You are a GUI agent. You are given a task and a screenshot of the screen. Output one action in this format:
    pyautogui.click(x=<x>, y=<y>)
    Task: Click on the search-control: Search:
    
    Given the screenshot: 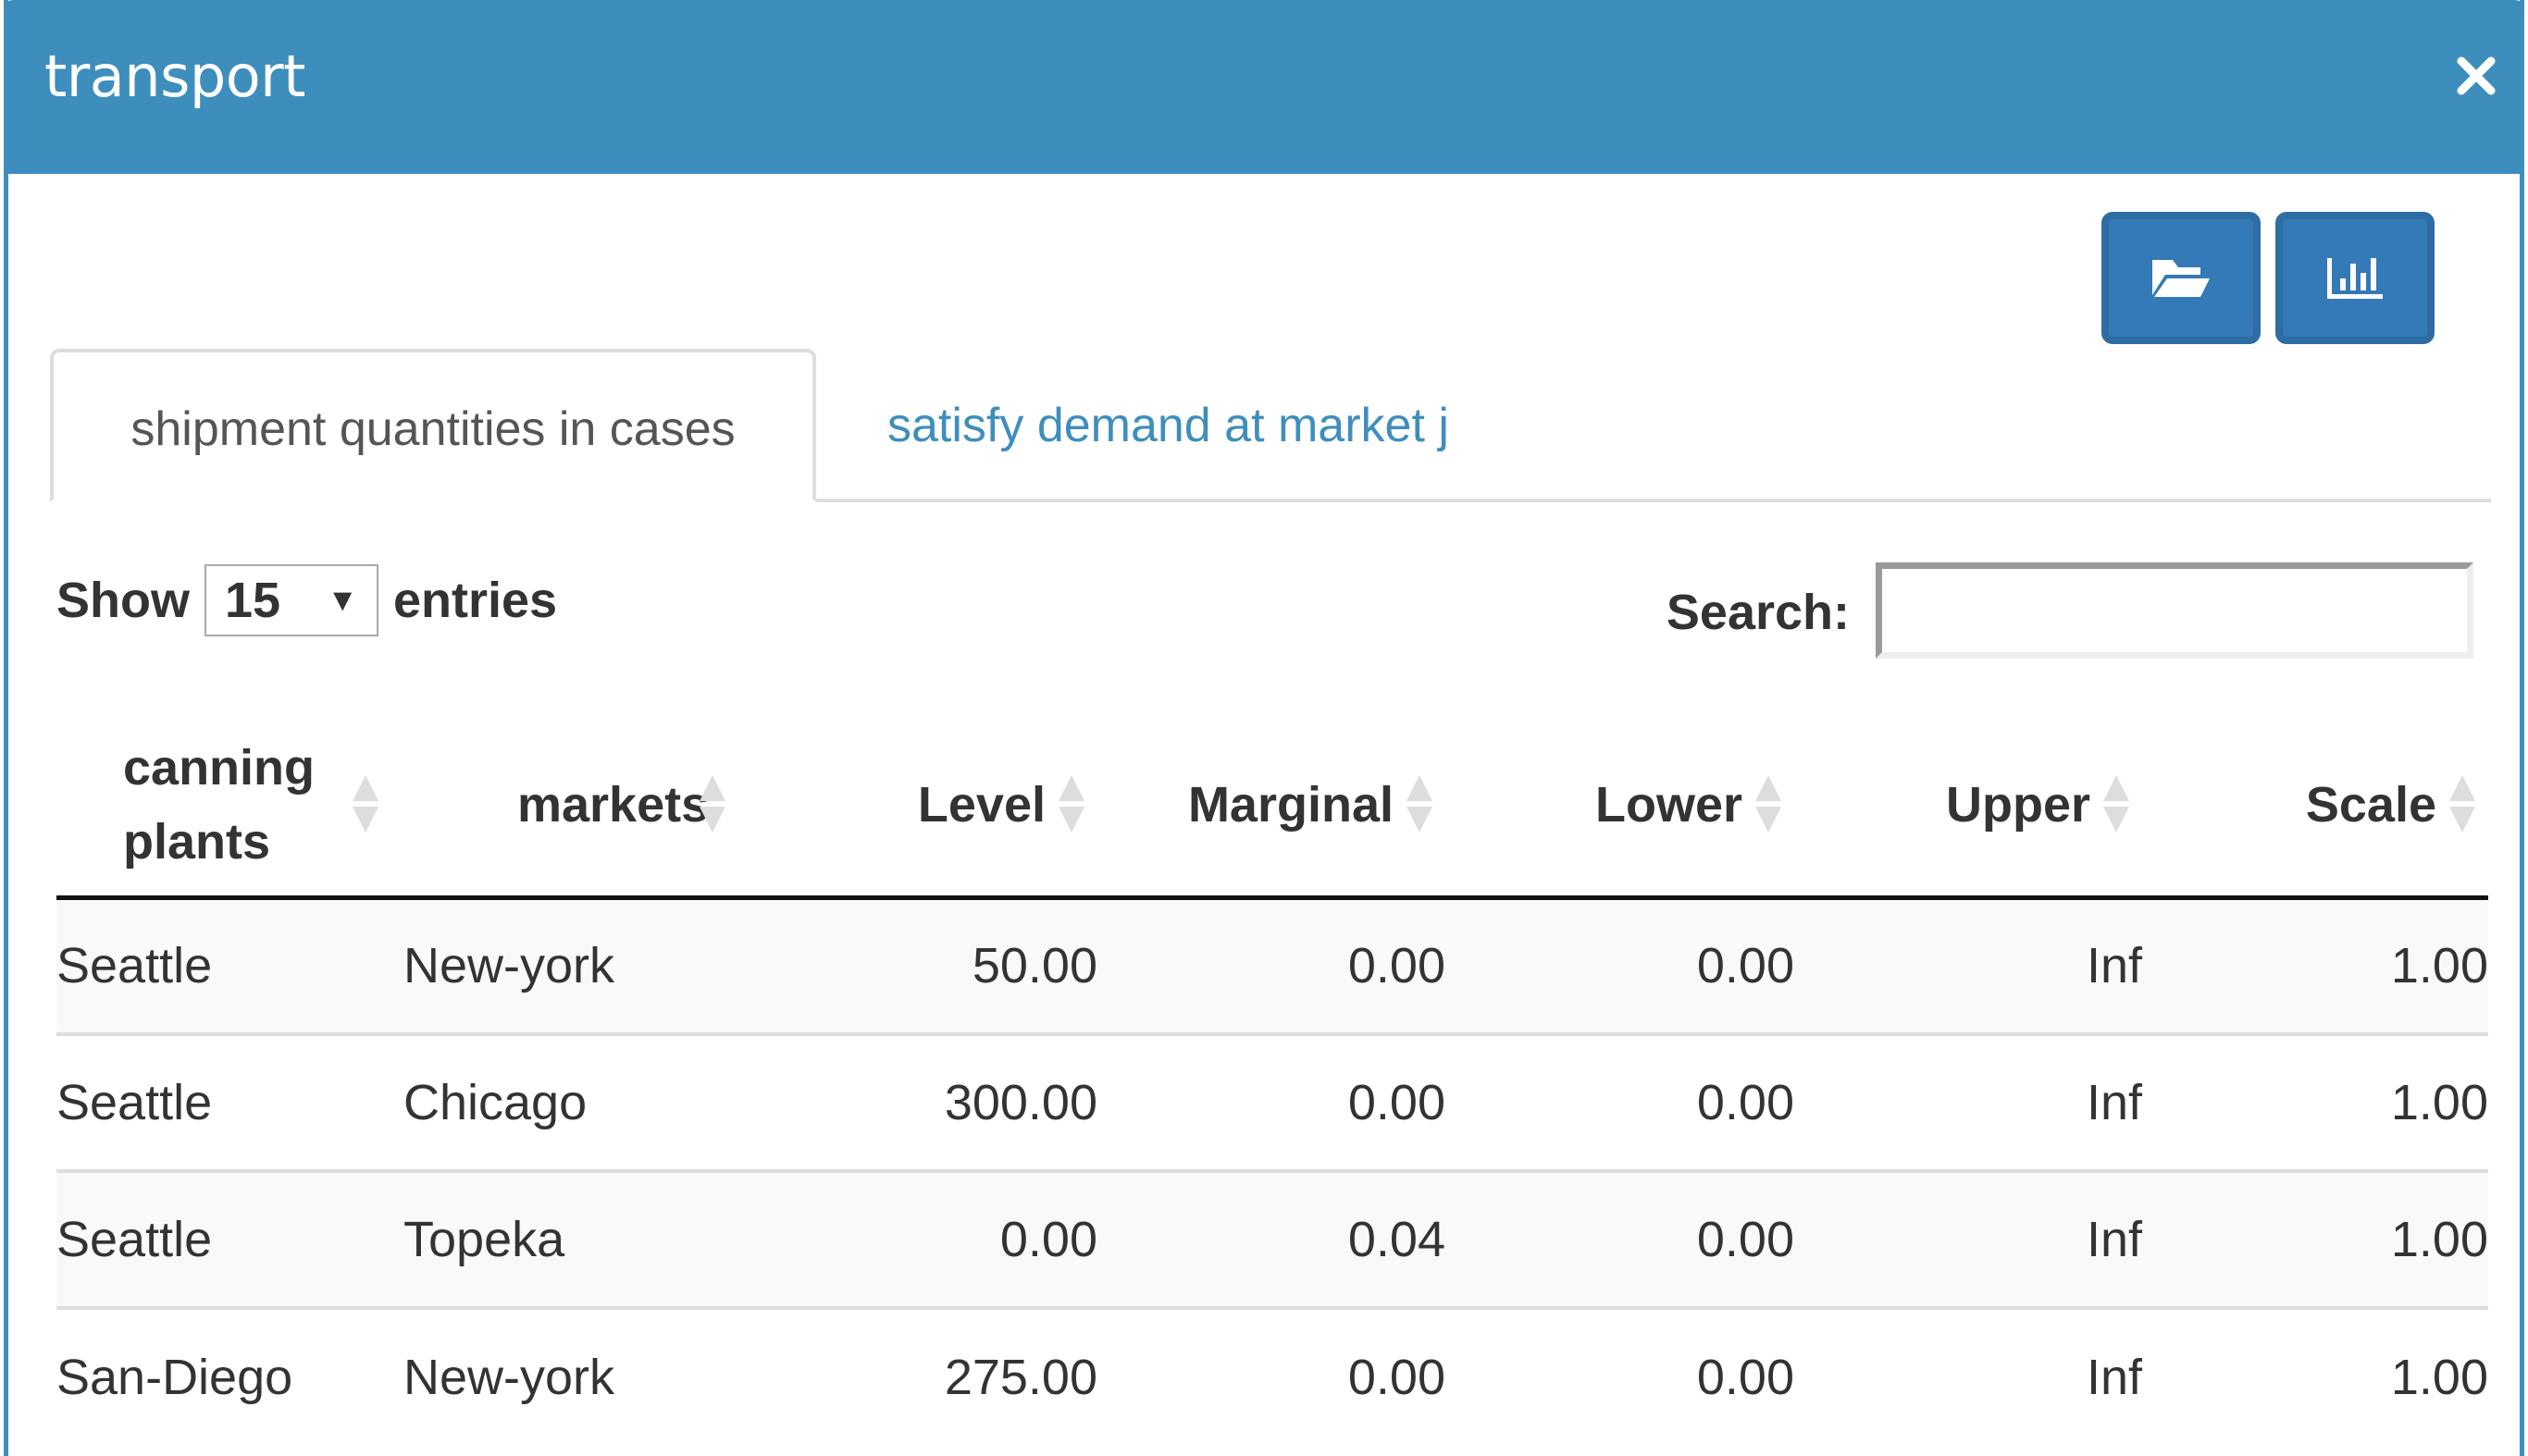 What is the action you would take?
    pyautogui.click(x=2070, y=610)
    